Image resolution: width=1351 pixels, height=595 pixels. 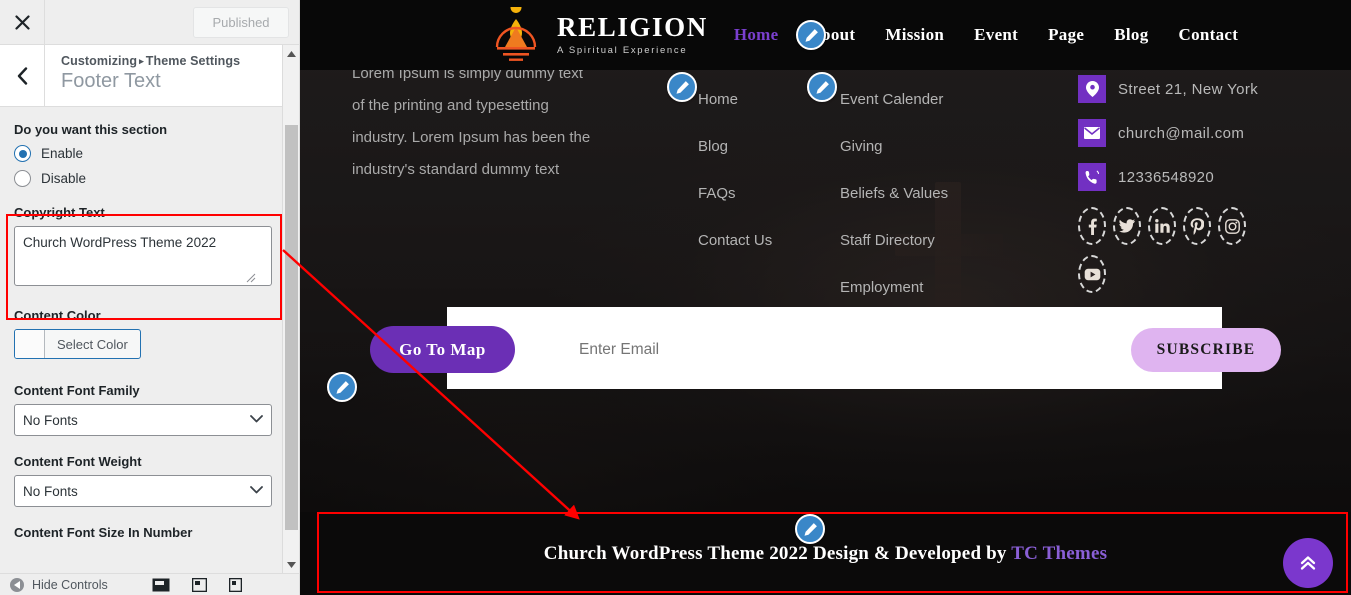 I want to click on envelope-icon, so click(x=1092, y=133).